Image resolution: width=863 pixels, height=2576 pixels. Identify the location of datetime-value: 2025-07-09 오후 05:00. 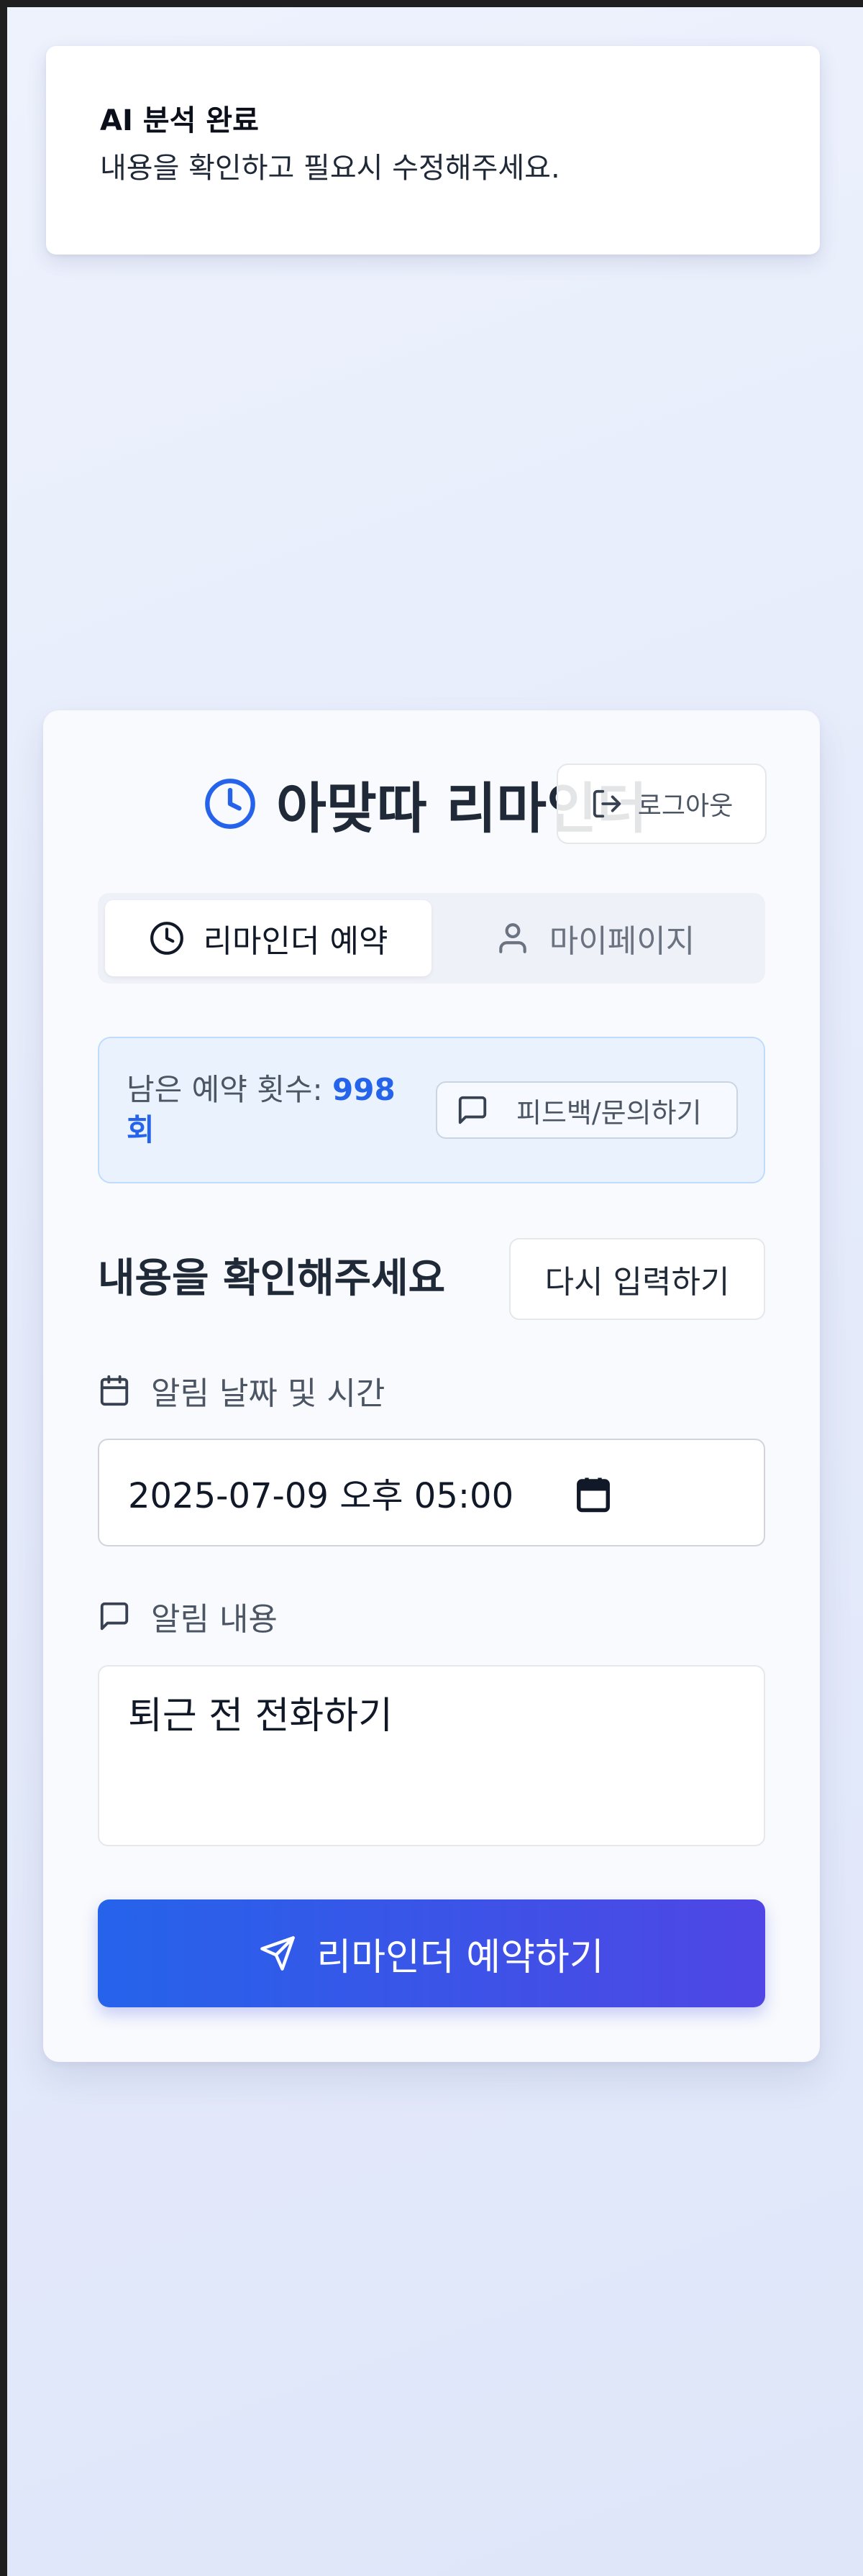
(321, 1496).